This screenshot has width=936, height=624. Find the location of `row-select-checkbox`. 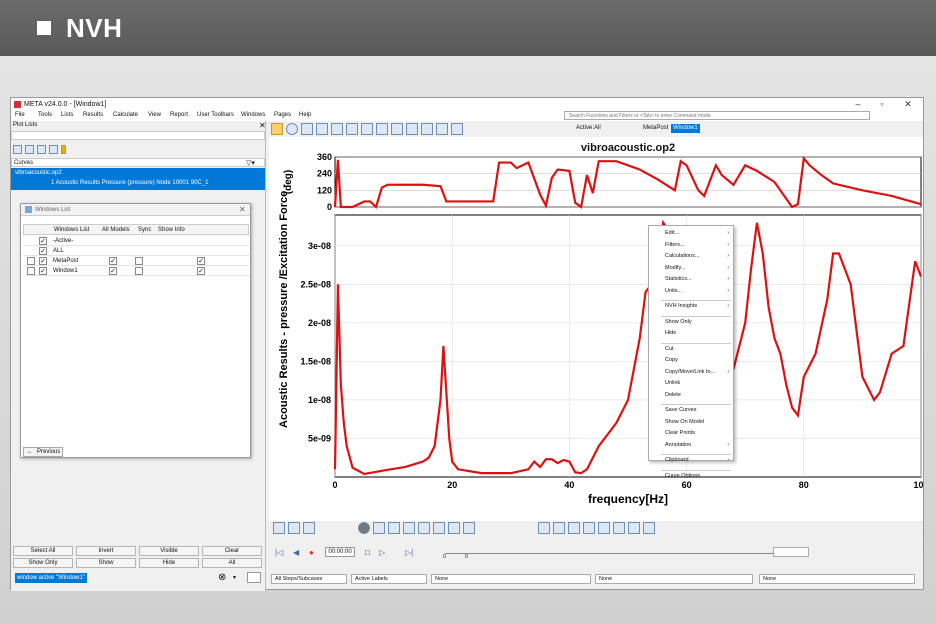

row-select-checkbox is located at coordinates (31, 261).